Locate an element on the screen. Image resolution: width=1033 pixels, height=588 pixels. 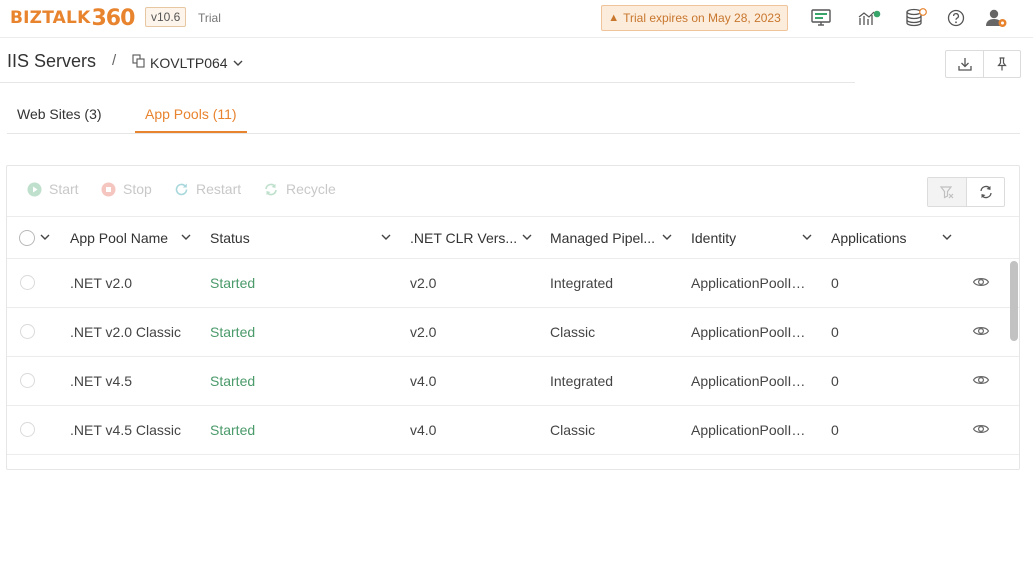
restart-button: Restart is located at coordinates (207, 189).